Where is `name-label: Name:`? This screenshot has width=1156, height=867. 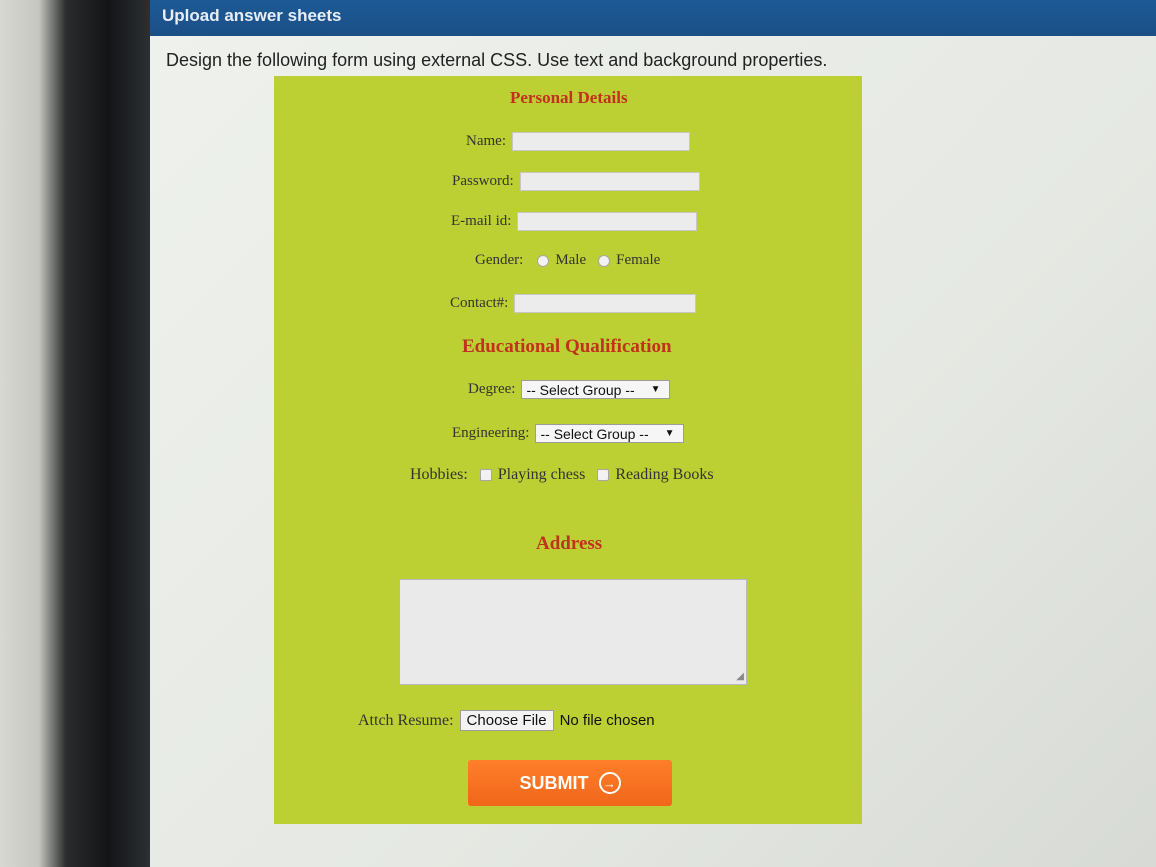
name-label: Name: is located at coordinates (486, 141).